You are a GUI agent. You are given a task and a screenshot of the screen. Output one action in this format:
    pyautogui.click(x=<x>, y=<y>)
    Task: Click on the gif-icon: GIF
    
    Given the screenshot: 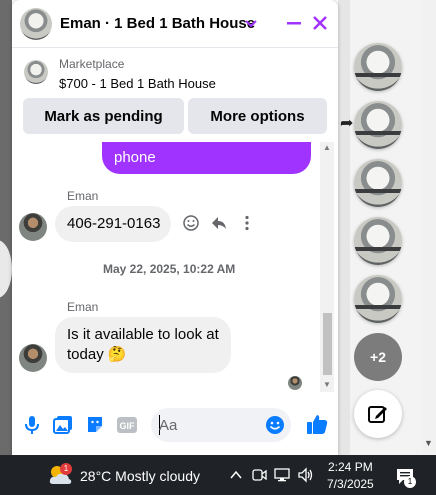 What is the action you would take?
    pyautogui.click(x=127, y=425)
    